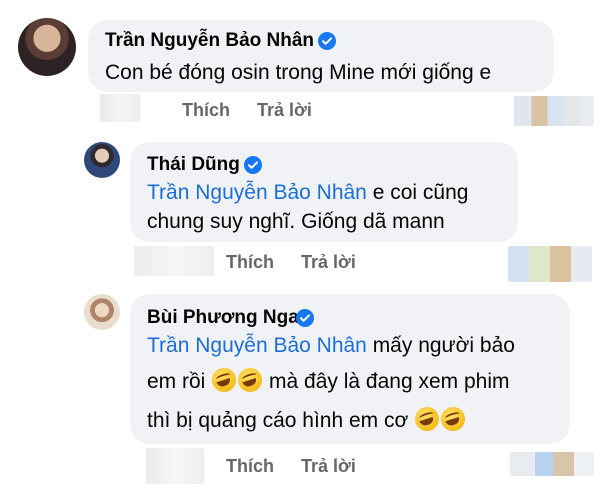 The height and width of the screenshot is (494, 600). Describe the element at coordinates (179, 381) in the screenshot. I see `comment-line: em rồi` at that location.